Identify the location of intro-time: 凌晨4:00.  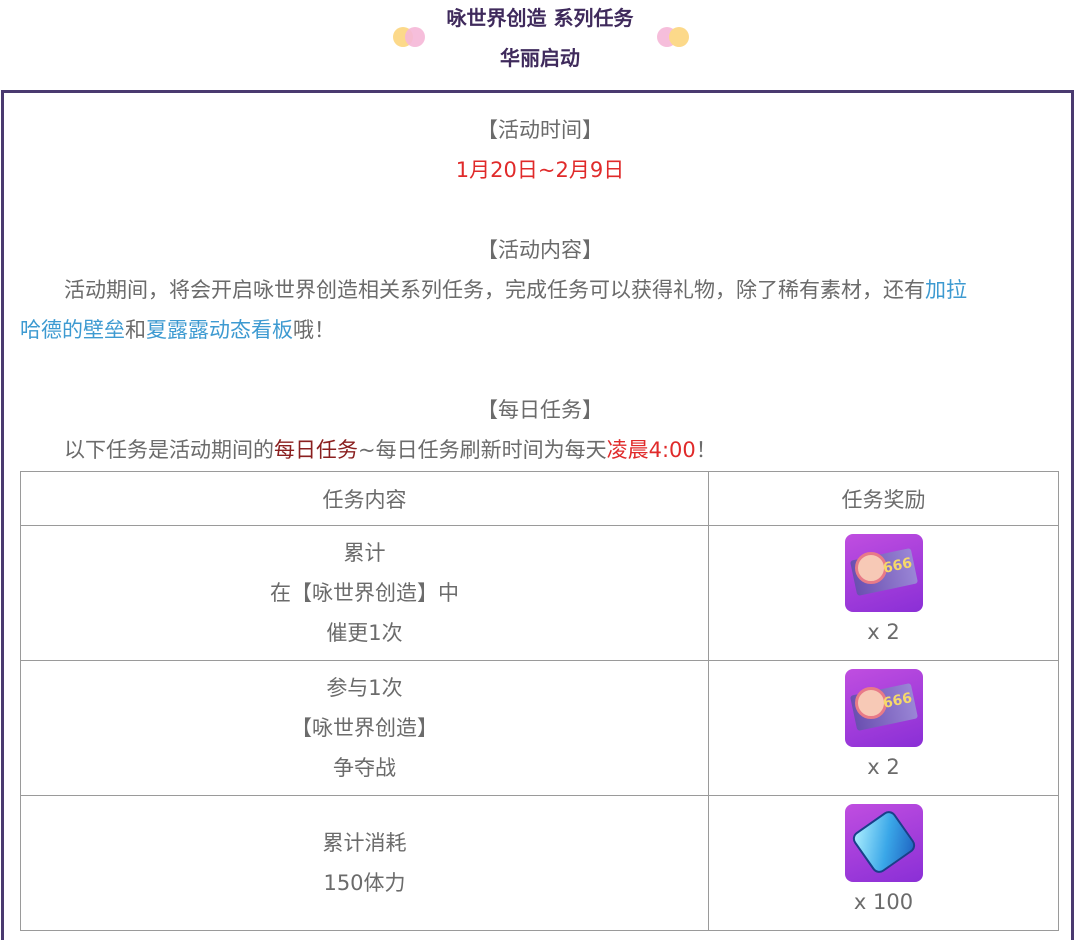
(651, 450).